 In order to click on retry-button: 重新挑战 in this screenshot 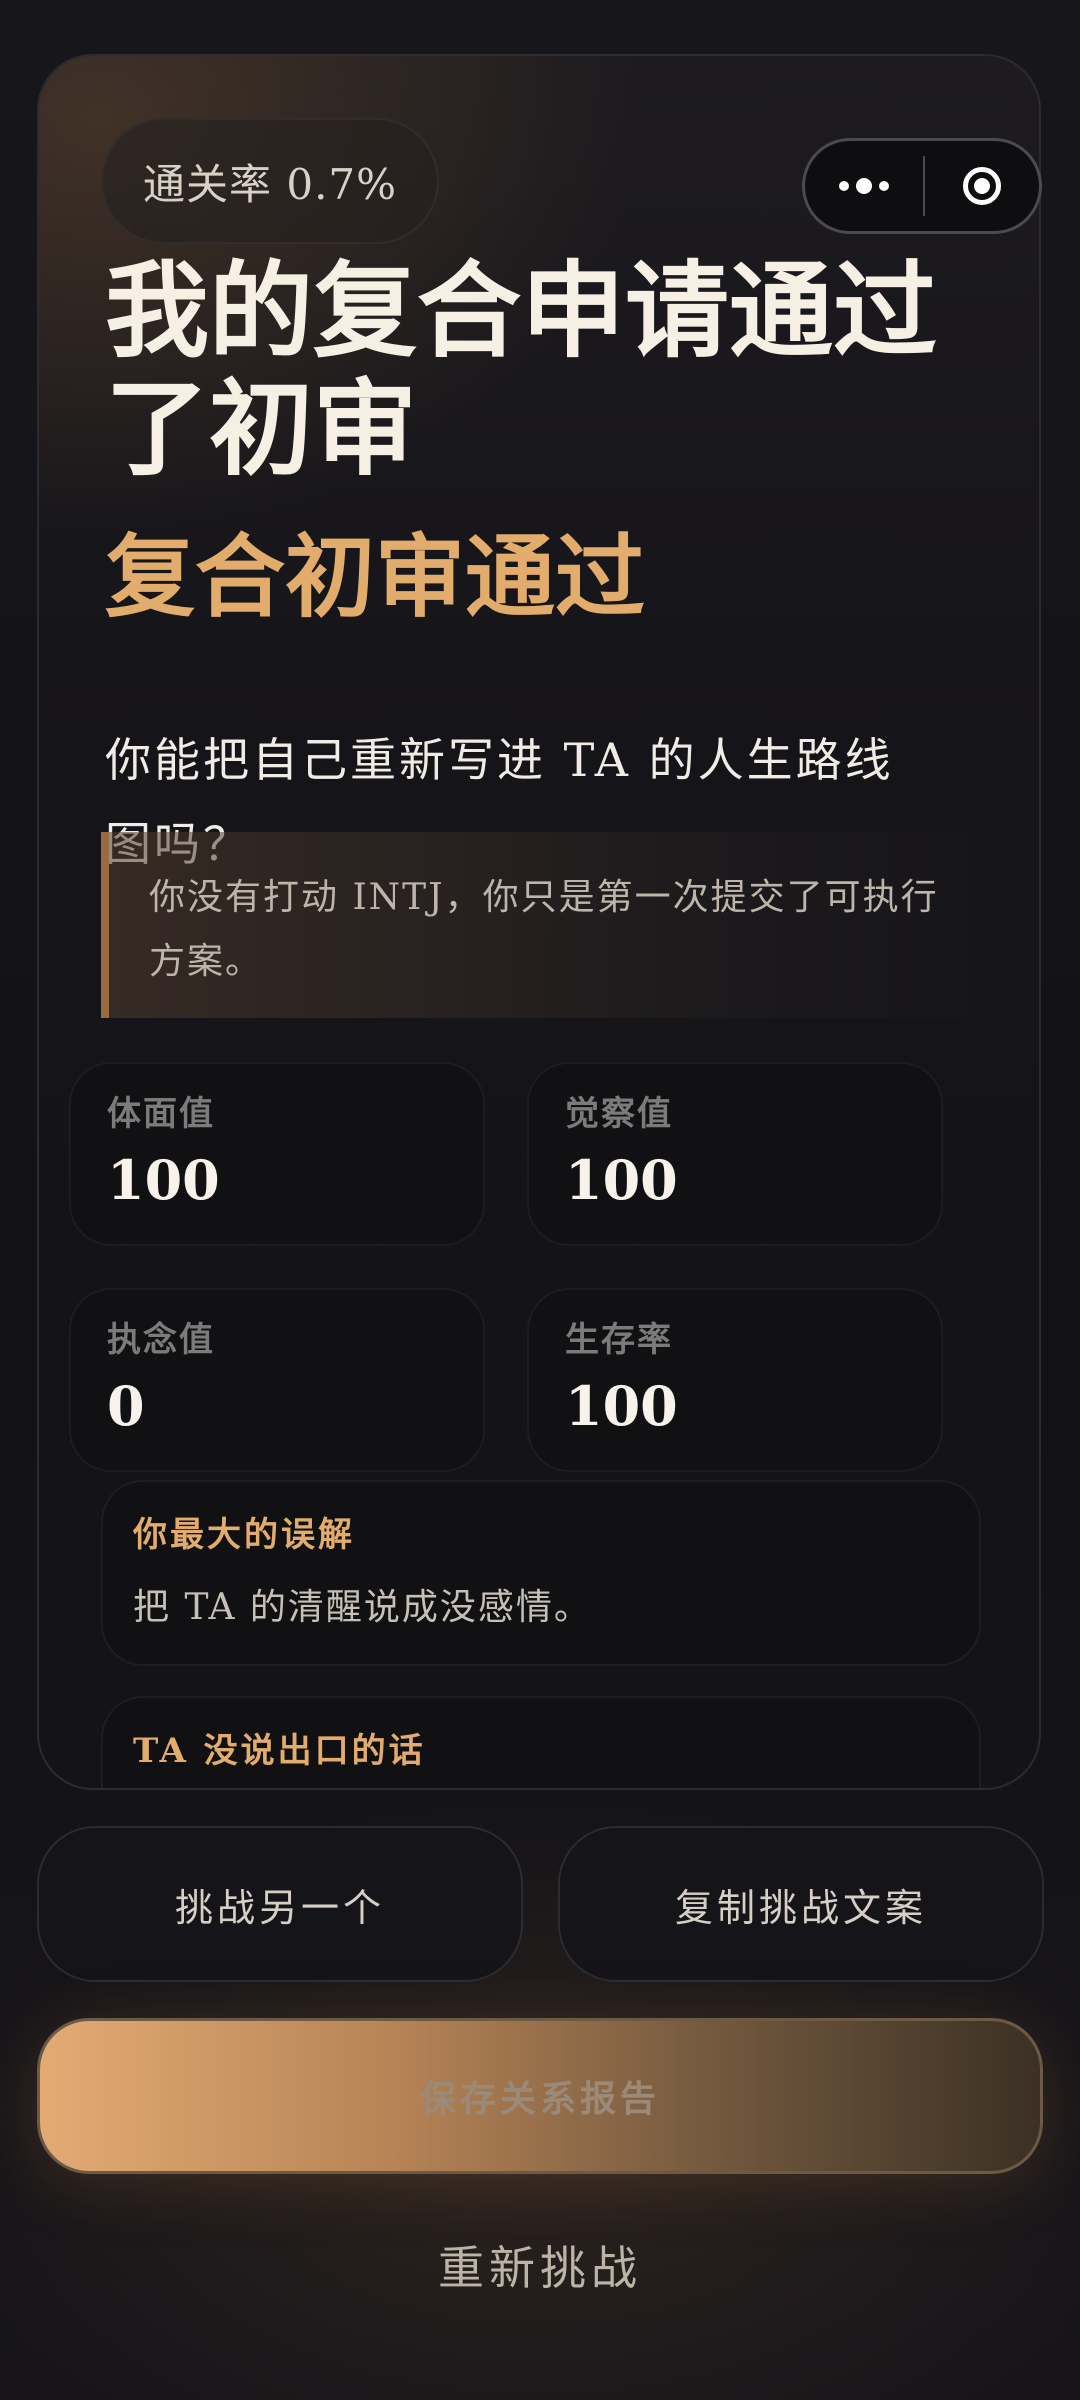, I will do `click(540, 2265)`.